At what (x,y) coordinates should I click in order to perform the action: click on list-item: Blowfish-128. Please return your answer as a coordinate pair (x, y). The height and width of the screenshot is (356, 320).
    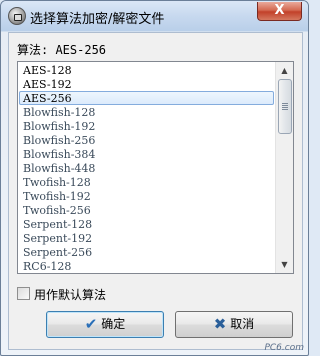
    Looking at the image, I should click on (146, 112).